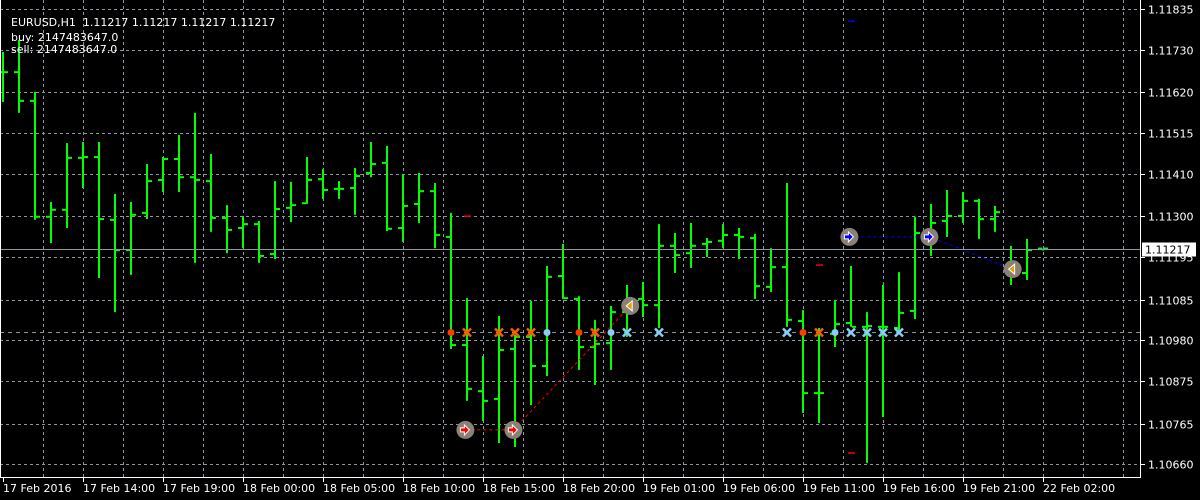 This screenshot has width=1200, height=500. Describe the element at coordinates (179, 22) in the screenshot. I see `ohlc-values: 1.11217 1.11217 1.11217 1.11217` at that location.